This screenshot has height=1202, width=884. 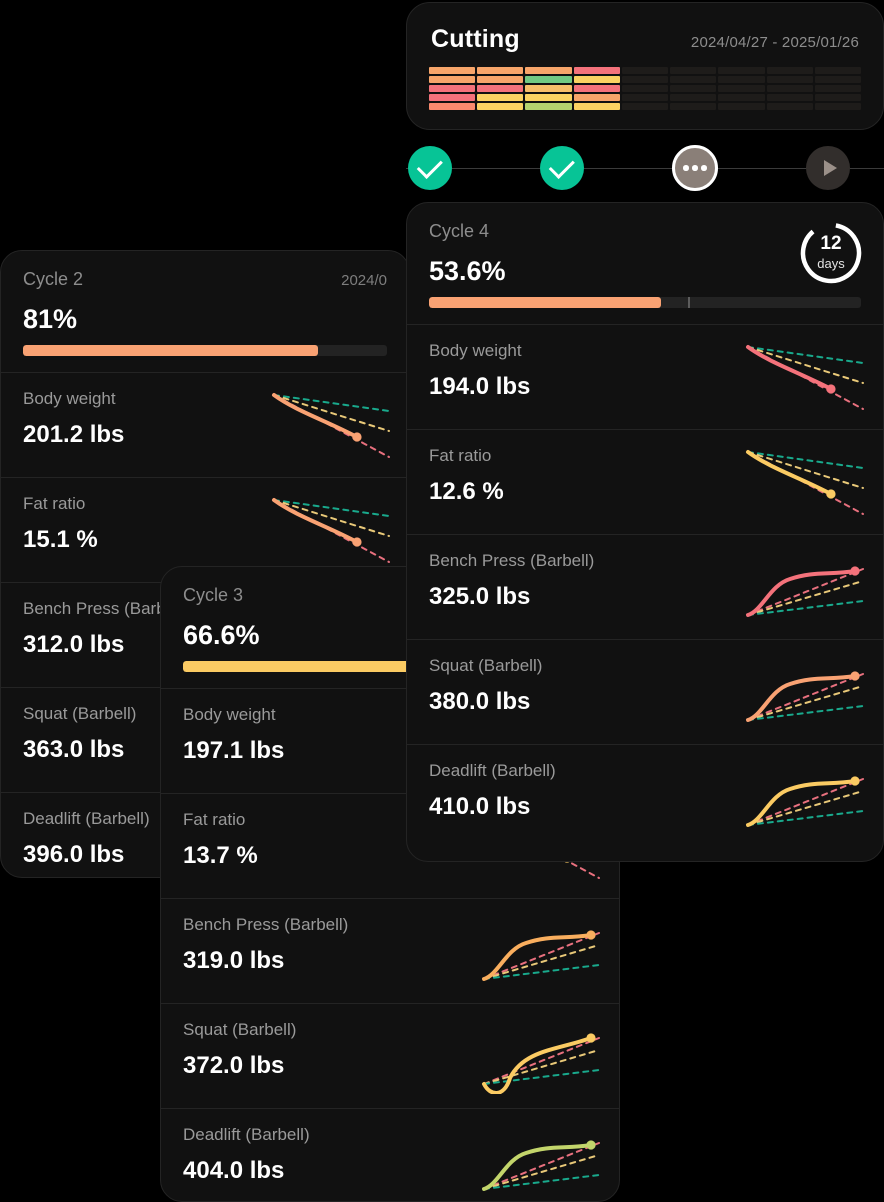 What do you see at coordinates (390, 1056) in the screenshot?
I see `metric-row: Squat (Barbell) 372.0 lbs` at bounding box center [390, 1056].